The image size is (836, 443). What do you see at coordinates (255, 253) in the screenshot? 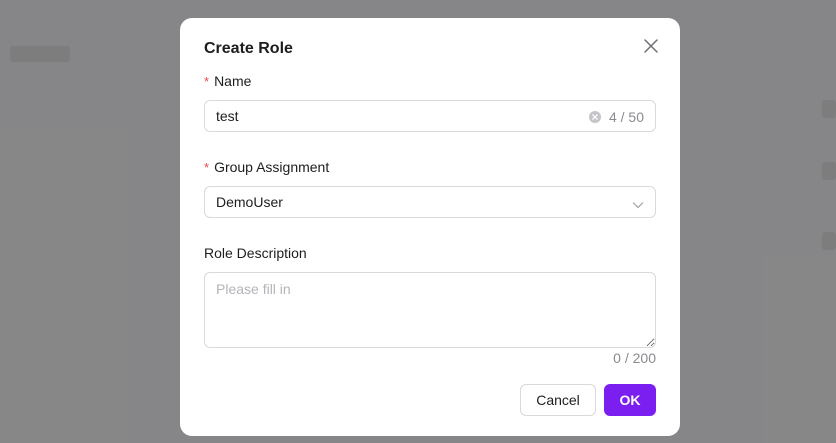
I see `description-label: Role Description` at bounding box center [255, 253].